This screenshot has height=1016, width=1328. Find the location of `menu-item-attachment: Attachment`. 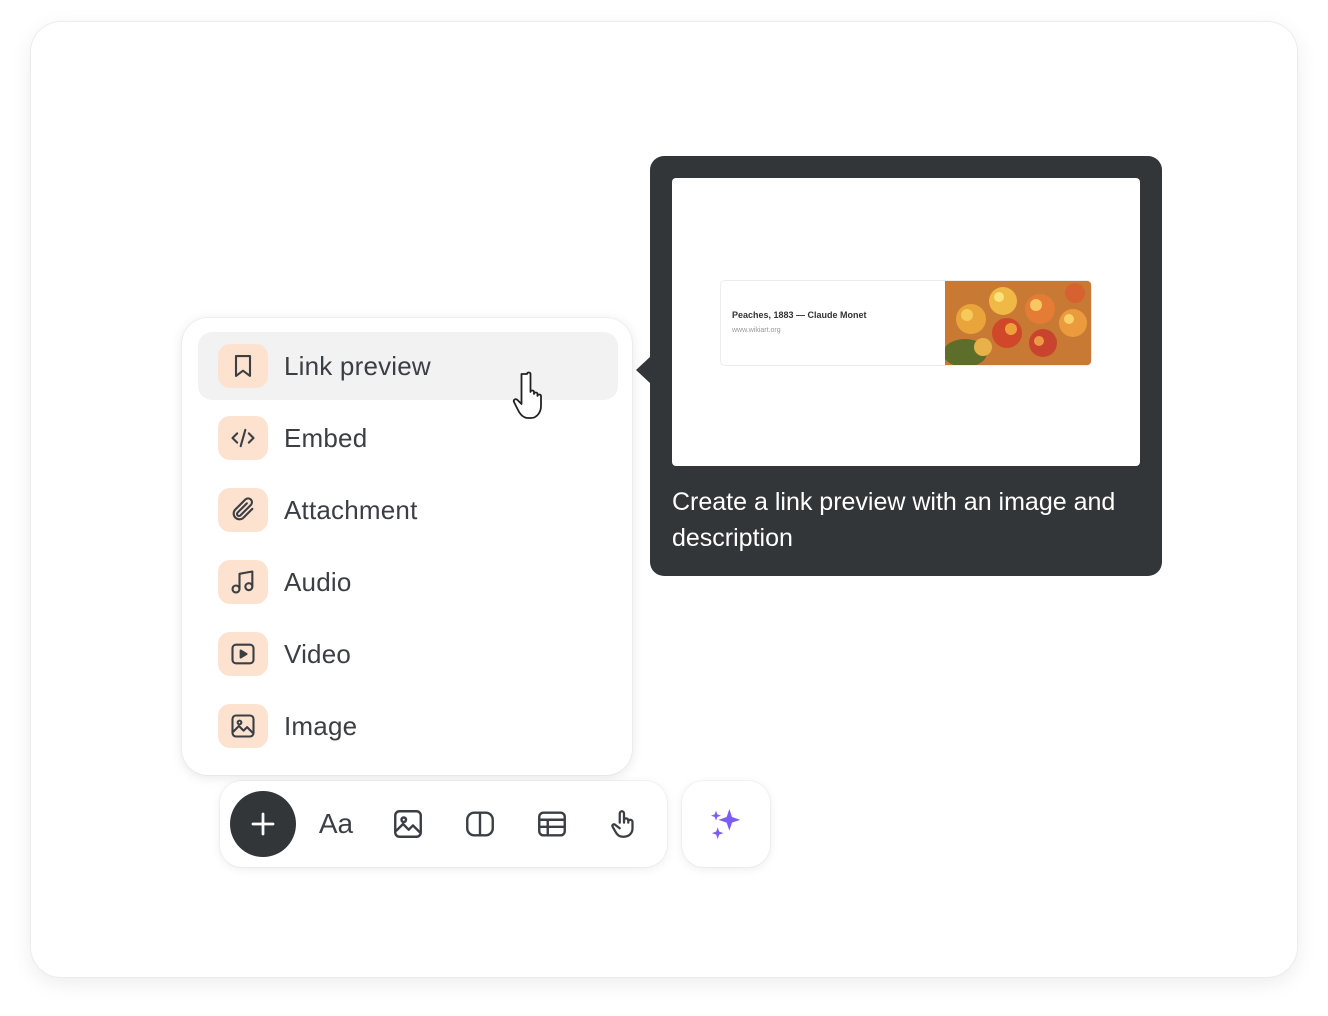

menu-item-attachment: Attachment is located at coordinates (408, 510).